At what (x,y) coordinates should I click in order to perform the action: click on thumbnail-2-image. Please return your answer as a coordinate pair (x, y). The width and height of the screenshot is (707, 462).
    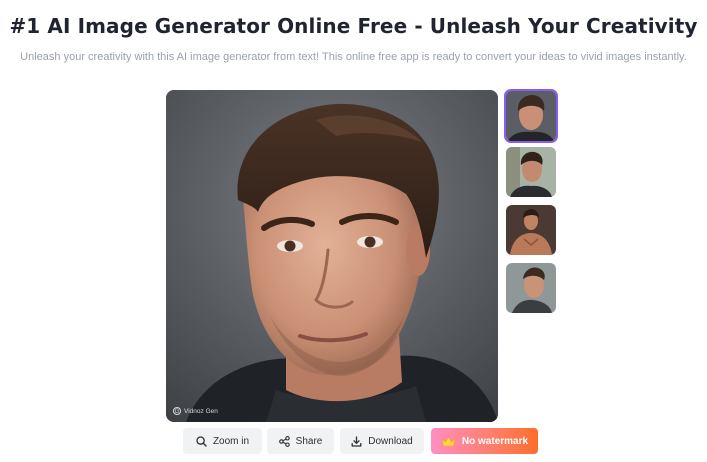
    Looking at the image, I should click on (531, 172).